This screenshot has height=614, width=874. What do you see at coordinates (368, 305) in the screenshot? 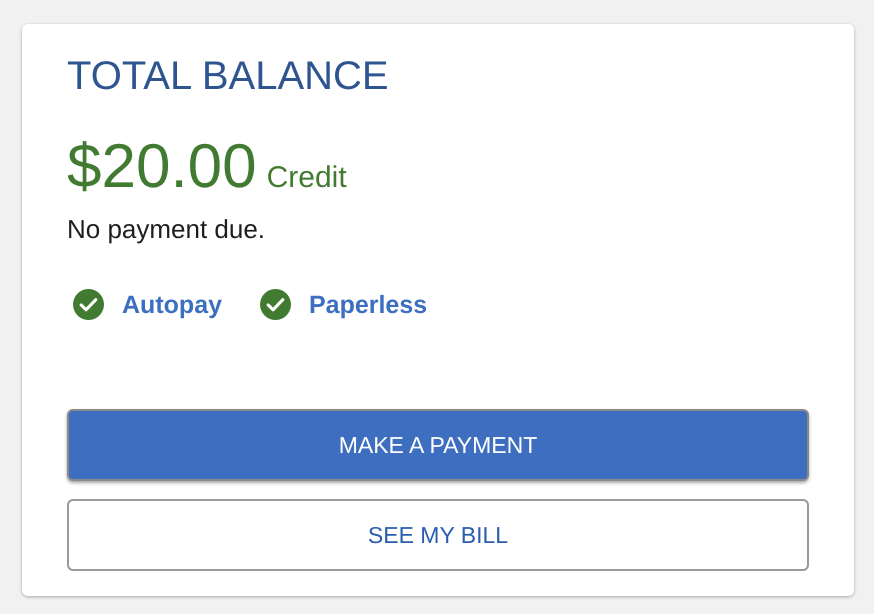
I see `feature-link: Paperless` at bounding box center [368, 305].